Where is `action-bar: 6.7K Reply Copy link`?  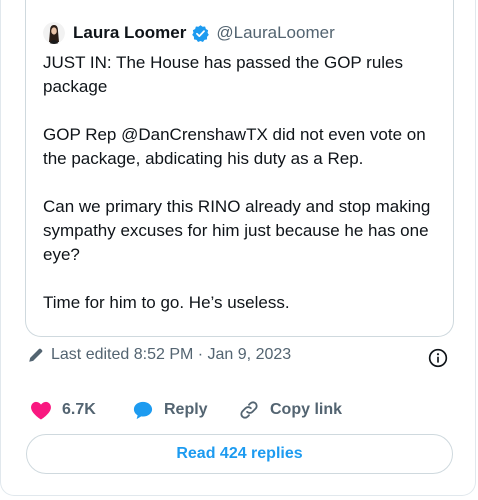
action-bar: 6.7K Reply Copy link is located at coordinates (240, 410).